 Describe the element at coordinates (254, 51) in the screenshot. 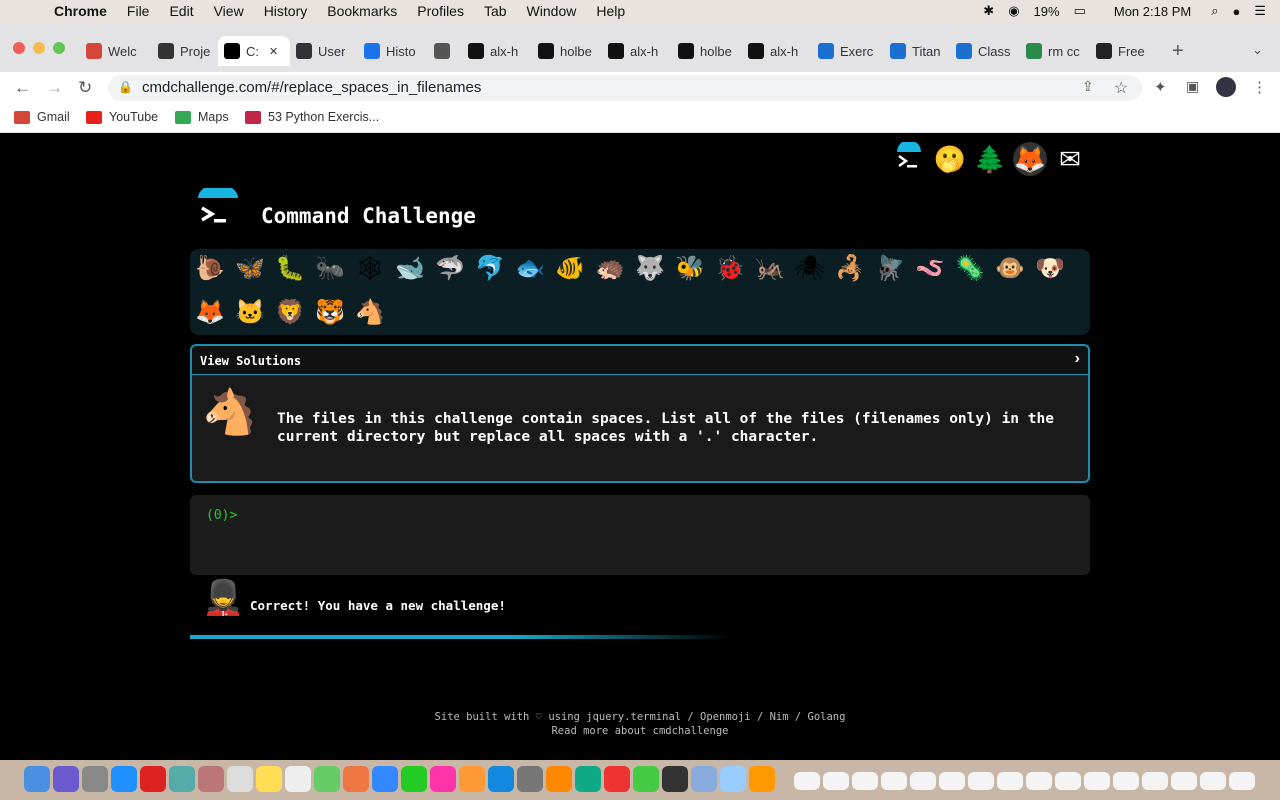

I see `tab-2: C: ✕` at that location.